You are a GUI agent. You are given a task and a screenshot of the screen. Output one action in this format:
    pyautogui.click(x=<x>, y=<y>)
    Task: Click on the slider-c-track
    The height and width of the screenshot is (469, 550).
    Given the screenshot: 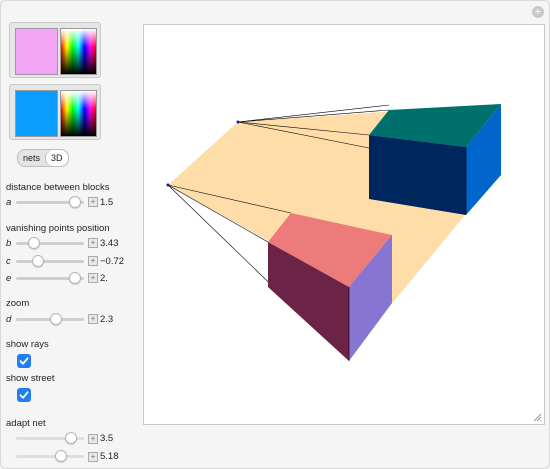 What is the action you would take?
    pyautogui.click(x=50, y=261)
    